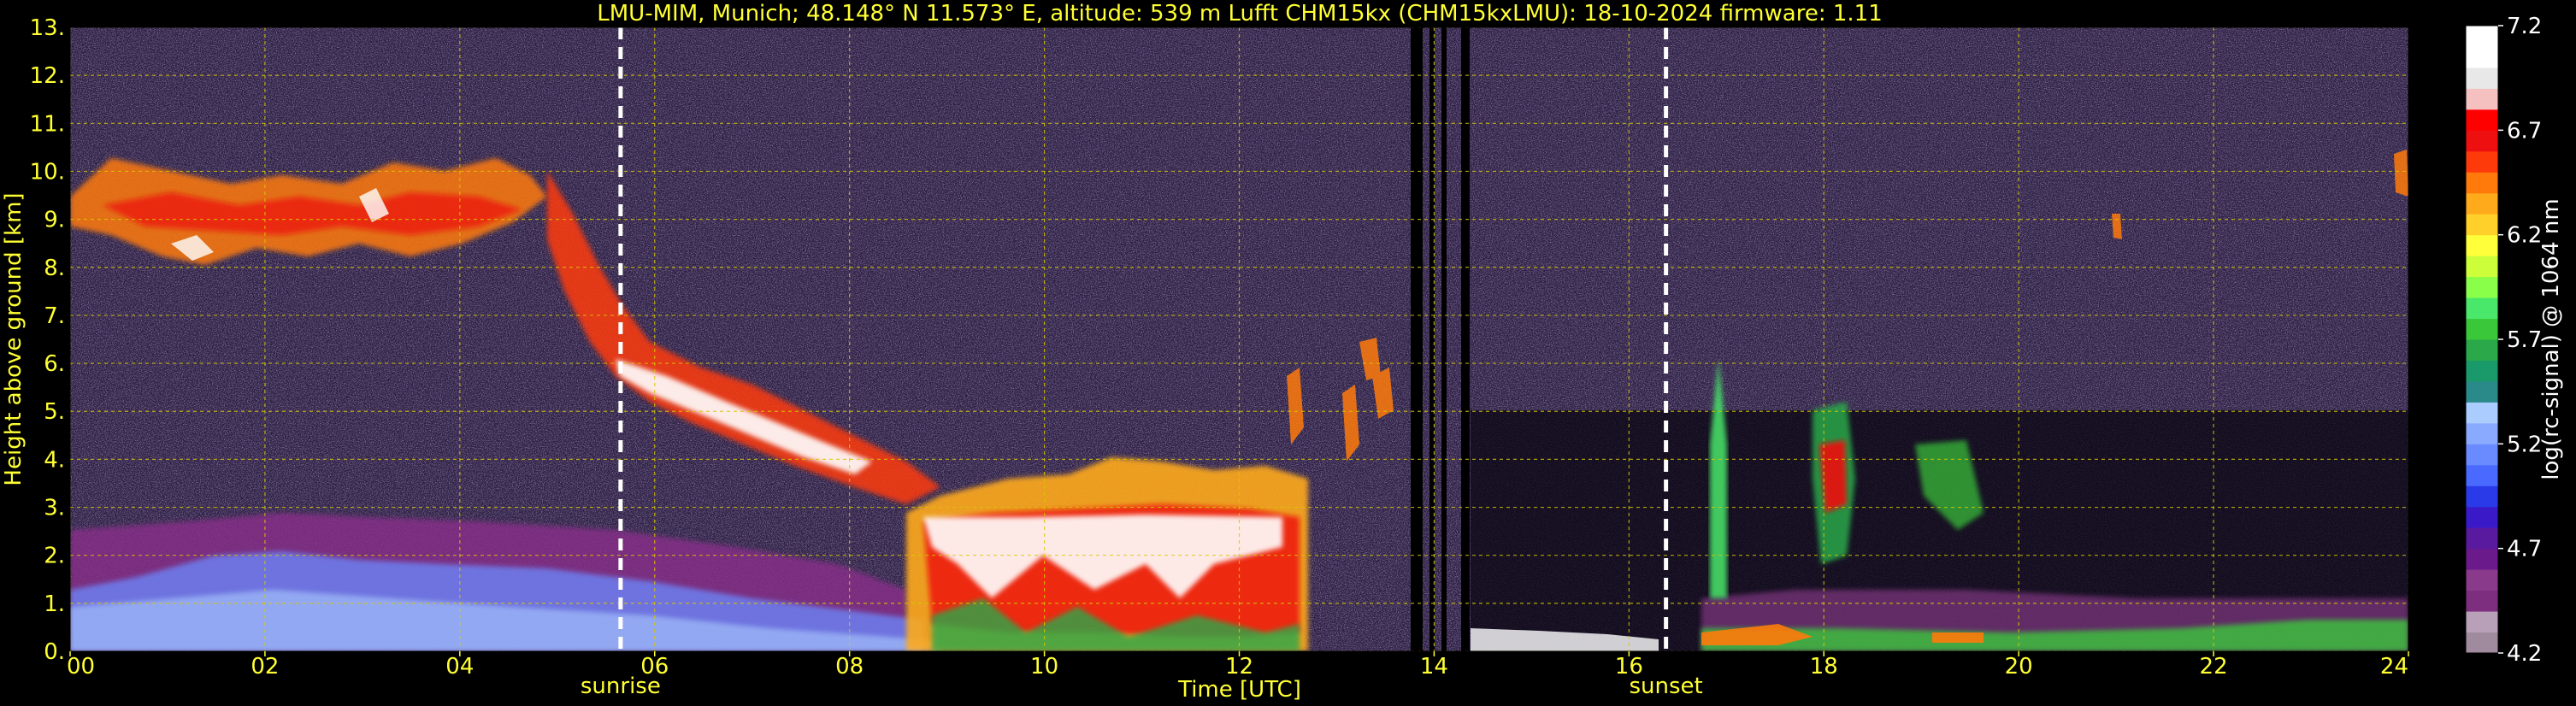 The height and width of the screenshot is (706, 2576). What do you see at coordinates (2524, 131) in the screenshot?
I see `colorbar-tick-label: 6.7` at bounding box center [2524, 131].